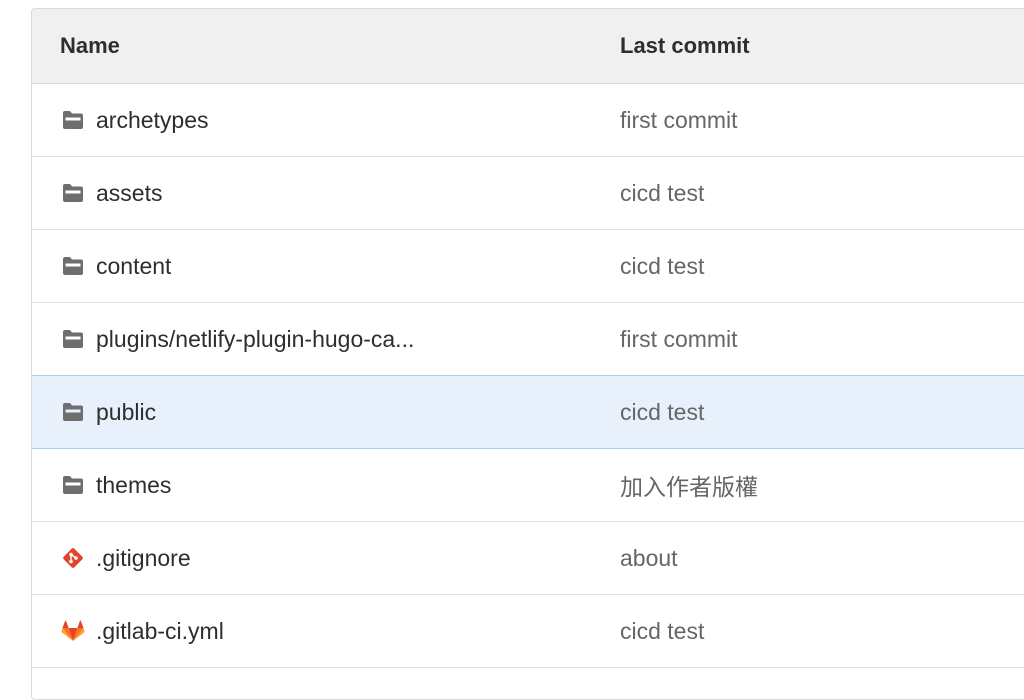  I want to click on file-name-link: themes, so click(133, 485).